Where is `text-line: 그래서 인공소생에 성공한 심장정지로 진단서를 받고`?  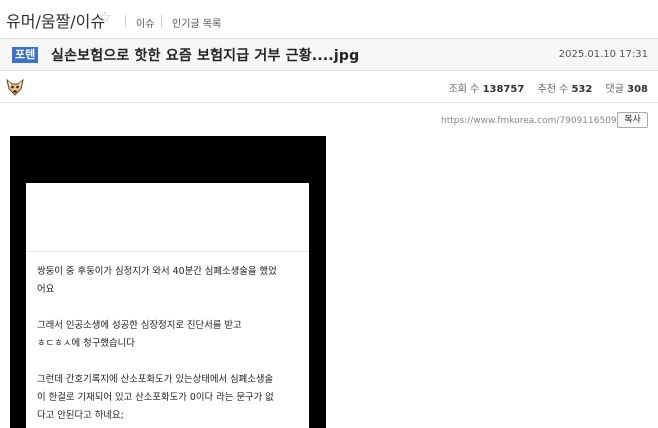
text-line: 그래서 인공소생에 성공한 심장정지로 진단서를 받고 is located at coordinates (139, 325).